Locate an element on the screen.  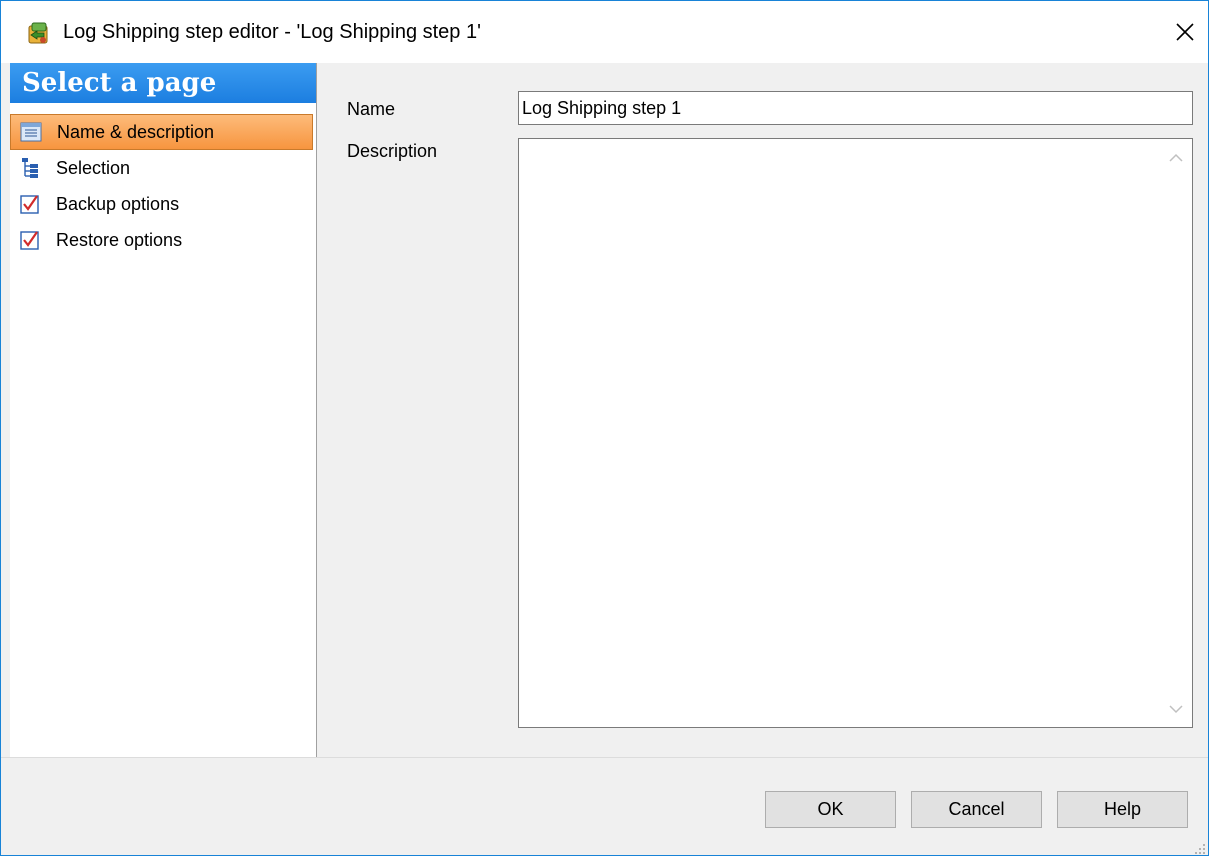
description-label: Description is located at coordinates (392, 151).